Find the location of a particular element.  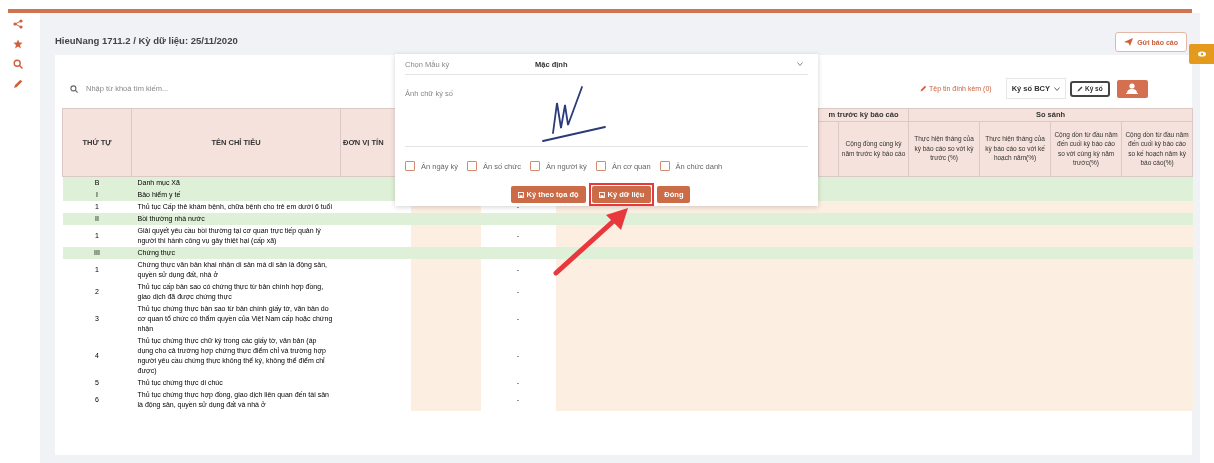

side-tab is located at coordinates (1201, 54).